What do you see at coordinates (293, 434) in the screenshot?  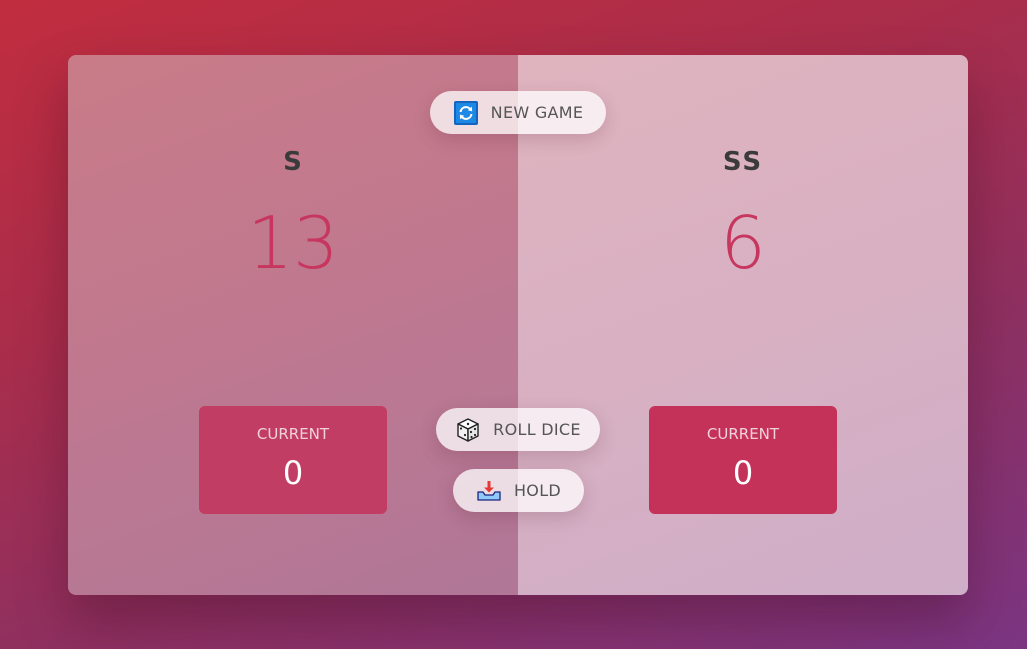 I see `player-0-current-label: CURRENT` at bounding box center [293, 434].